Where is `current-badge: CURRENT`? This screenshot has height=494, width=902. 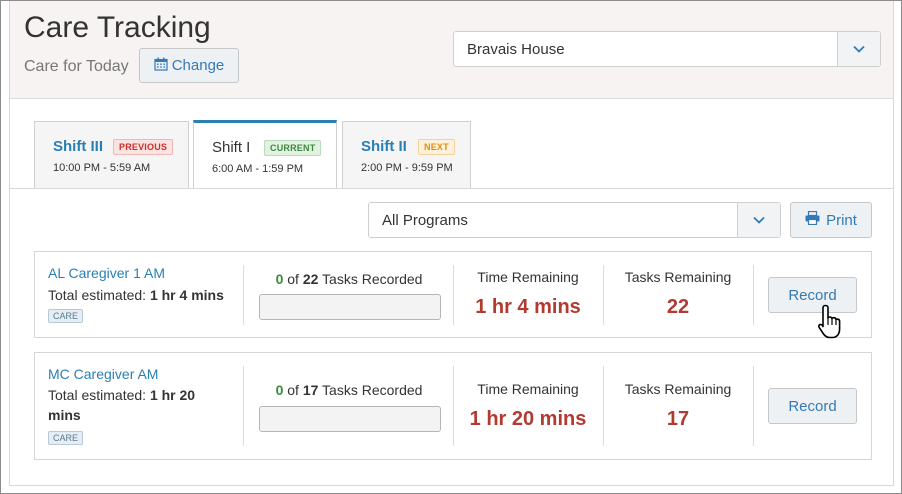 current-badge: CURRENT is located at coordinates (293, 148).